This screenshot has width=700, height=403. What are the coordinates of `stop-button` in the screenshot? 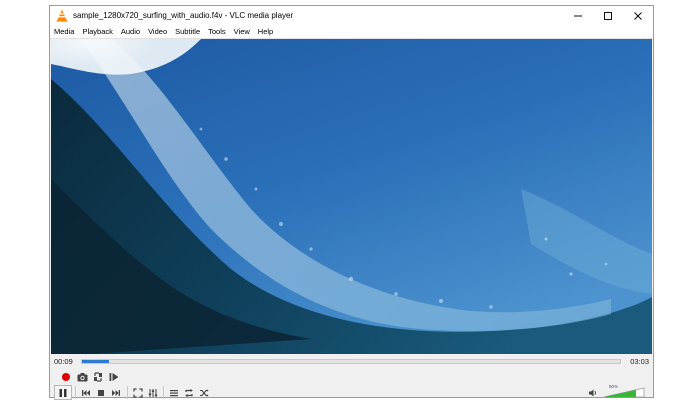 It's located at (101, 392).